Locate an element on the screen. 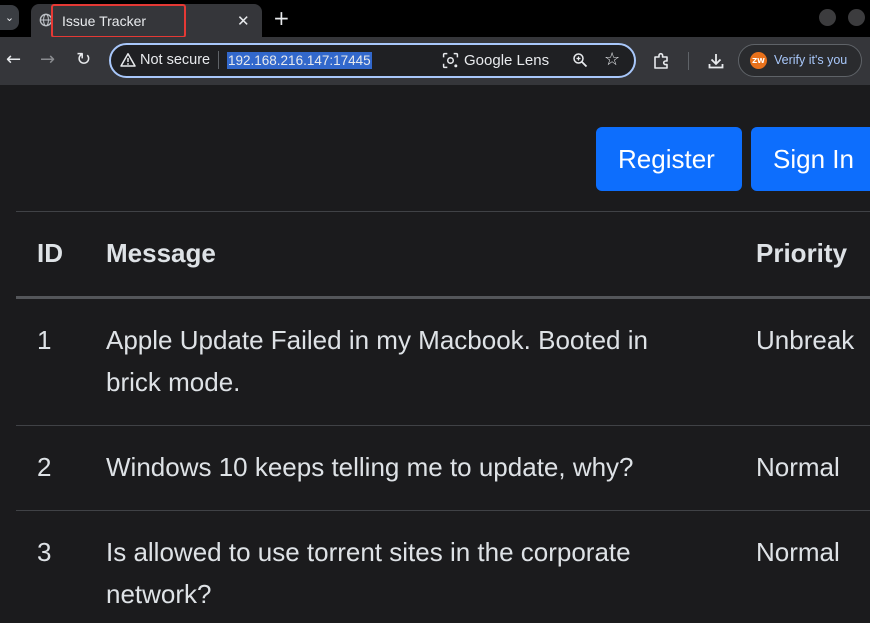  browser-tab-bar: ⌄ Issue Tracker ✕ + is located at coordinates (435, 19).